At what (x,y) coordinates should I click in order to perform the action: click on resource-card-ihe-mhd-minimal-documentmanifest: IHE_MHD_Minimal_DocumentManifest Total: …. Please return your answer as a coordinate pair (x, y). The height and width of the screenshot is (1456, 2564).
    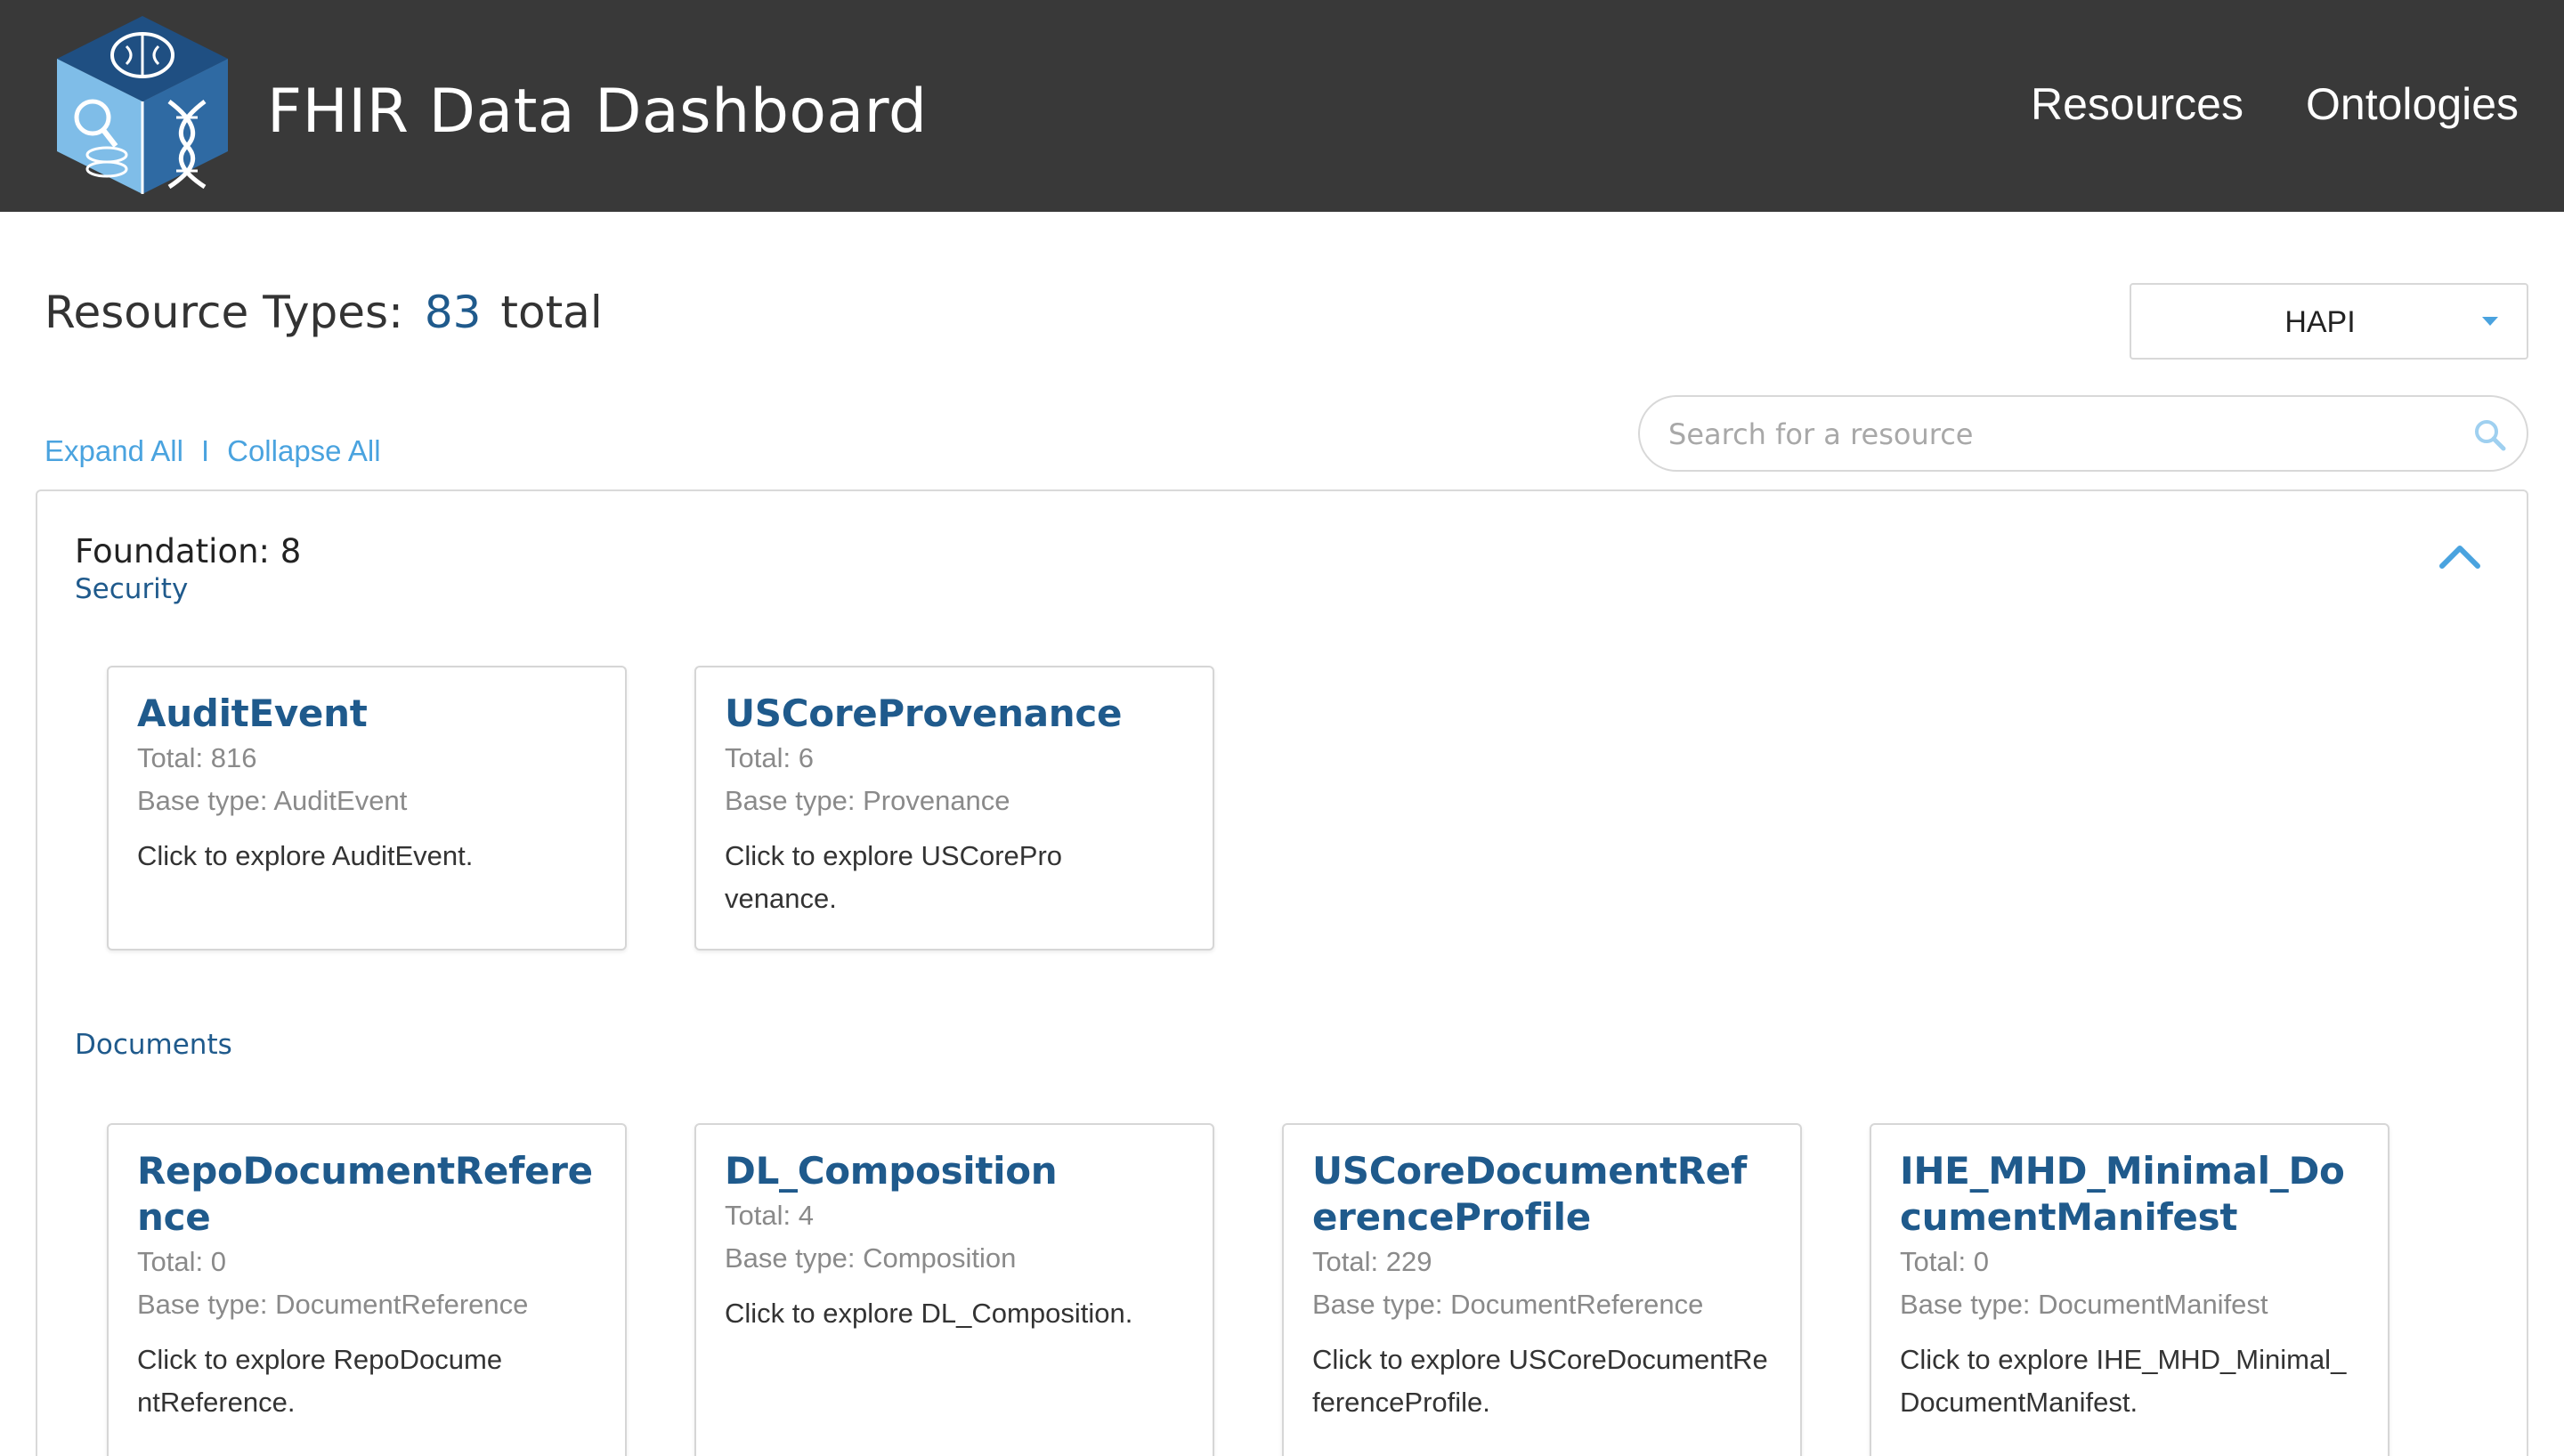
    Looking at the image, I should click on (2130, 1289).